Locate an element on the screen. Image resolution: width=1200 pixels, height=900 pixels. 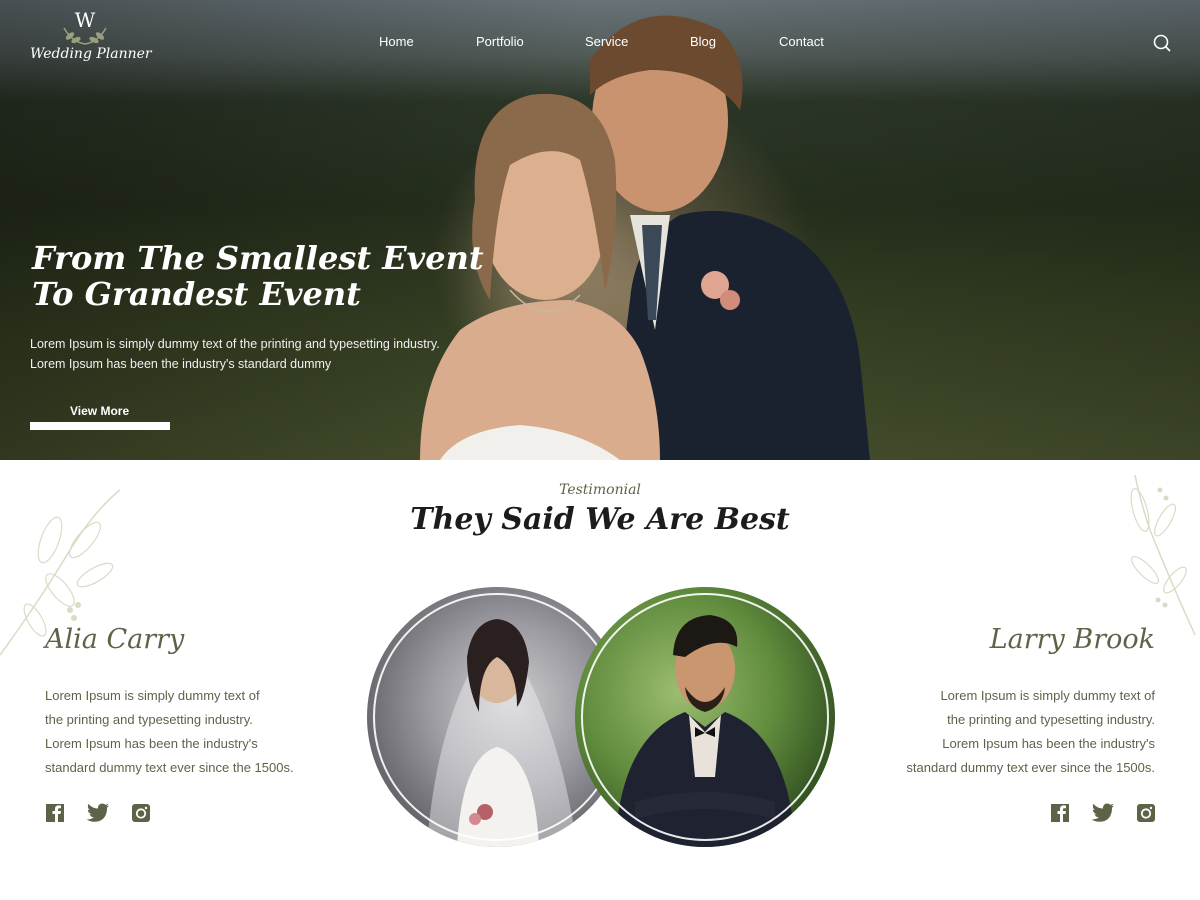
brand-name: Wedding Planner is located at coordinates (91, 54).